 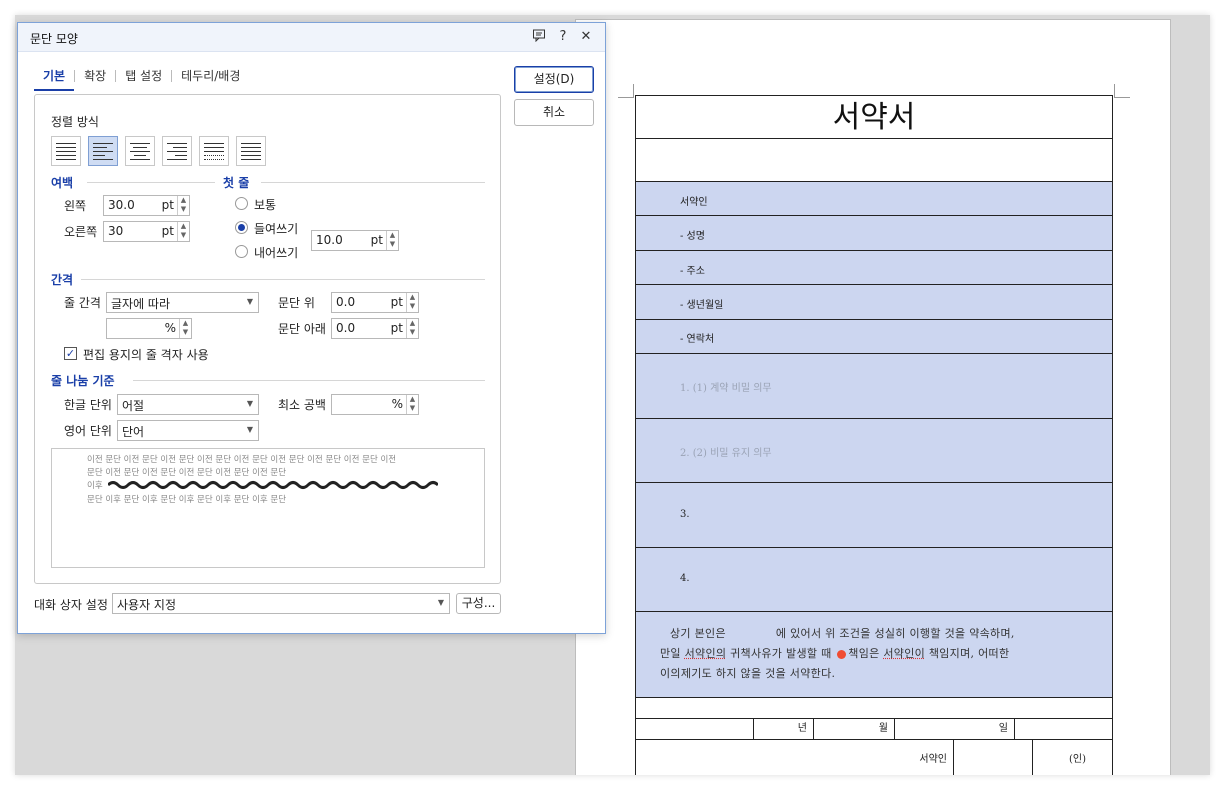 What do you see at coordinates (187, 500) in the screenshot?
I see `preview-line: 문단 이후 문단 이후 문단 이후 문단 이후 문단 이후 문단` at bounding box center [187, 500].